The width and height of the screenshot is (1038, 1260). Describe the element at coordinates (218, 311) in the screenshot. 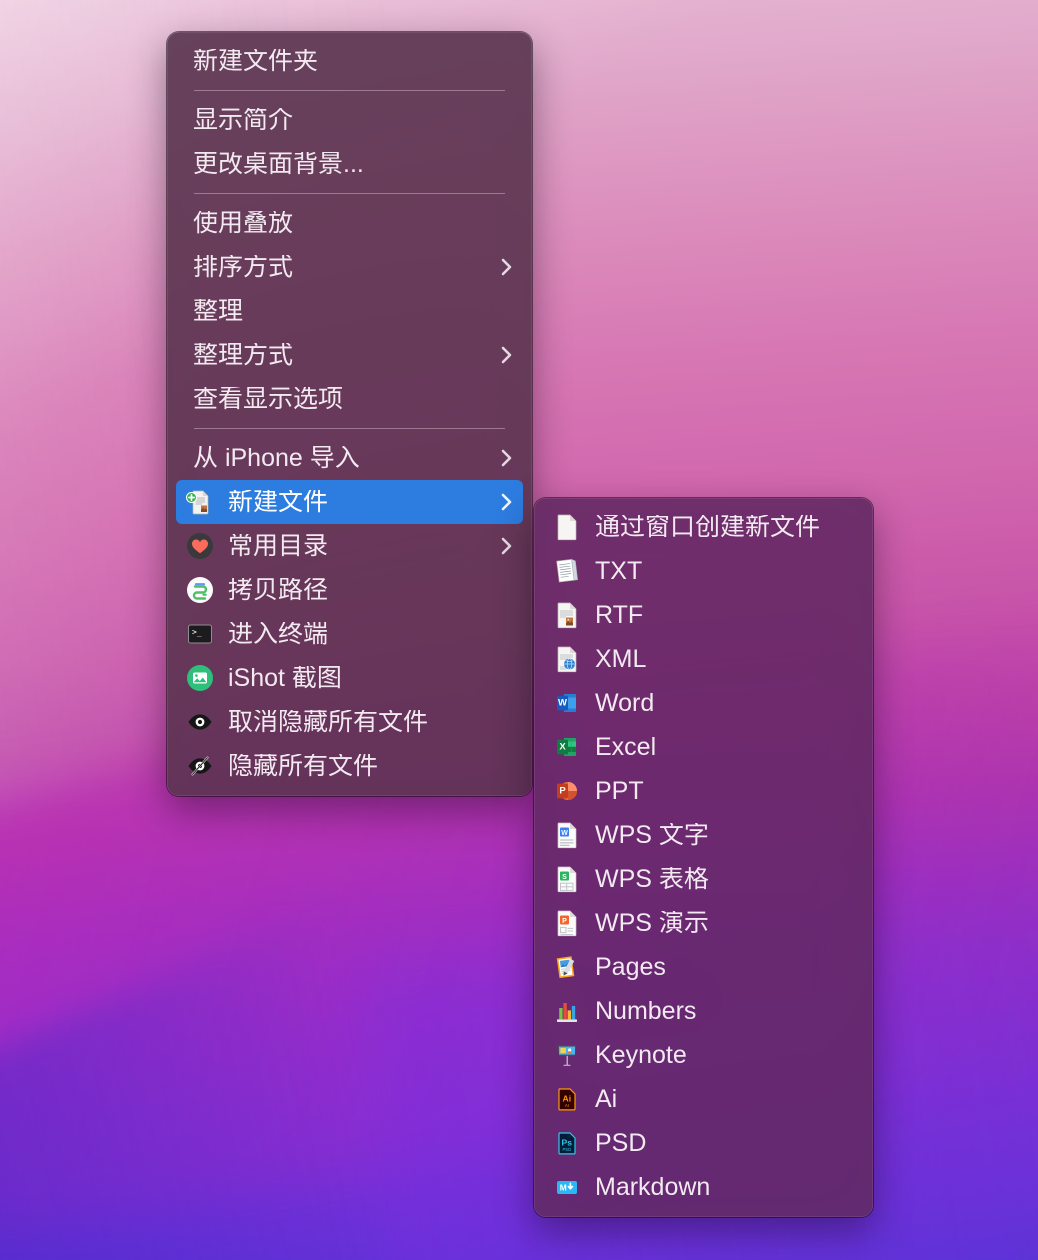

I see `menu-item-label: 整理` at that location.